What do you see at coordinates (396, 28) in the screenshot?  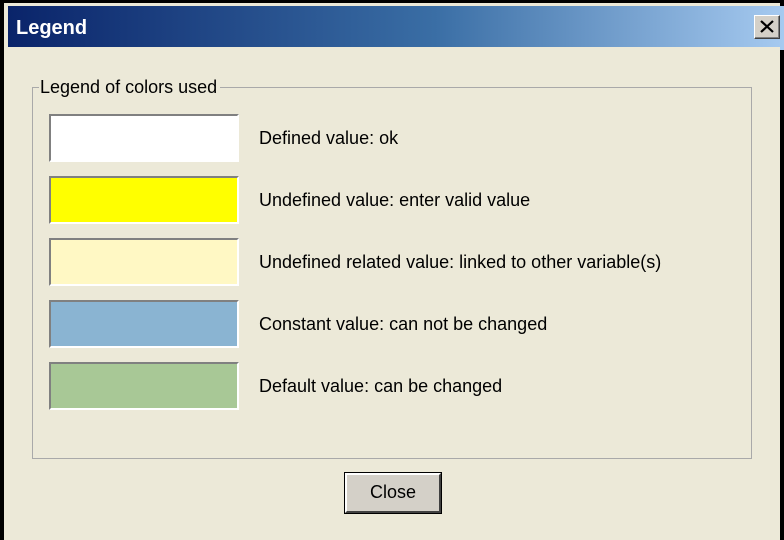 I see `title-bar: Legend` at bounding box center [396, 28].